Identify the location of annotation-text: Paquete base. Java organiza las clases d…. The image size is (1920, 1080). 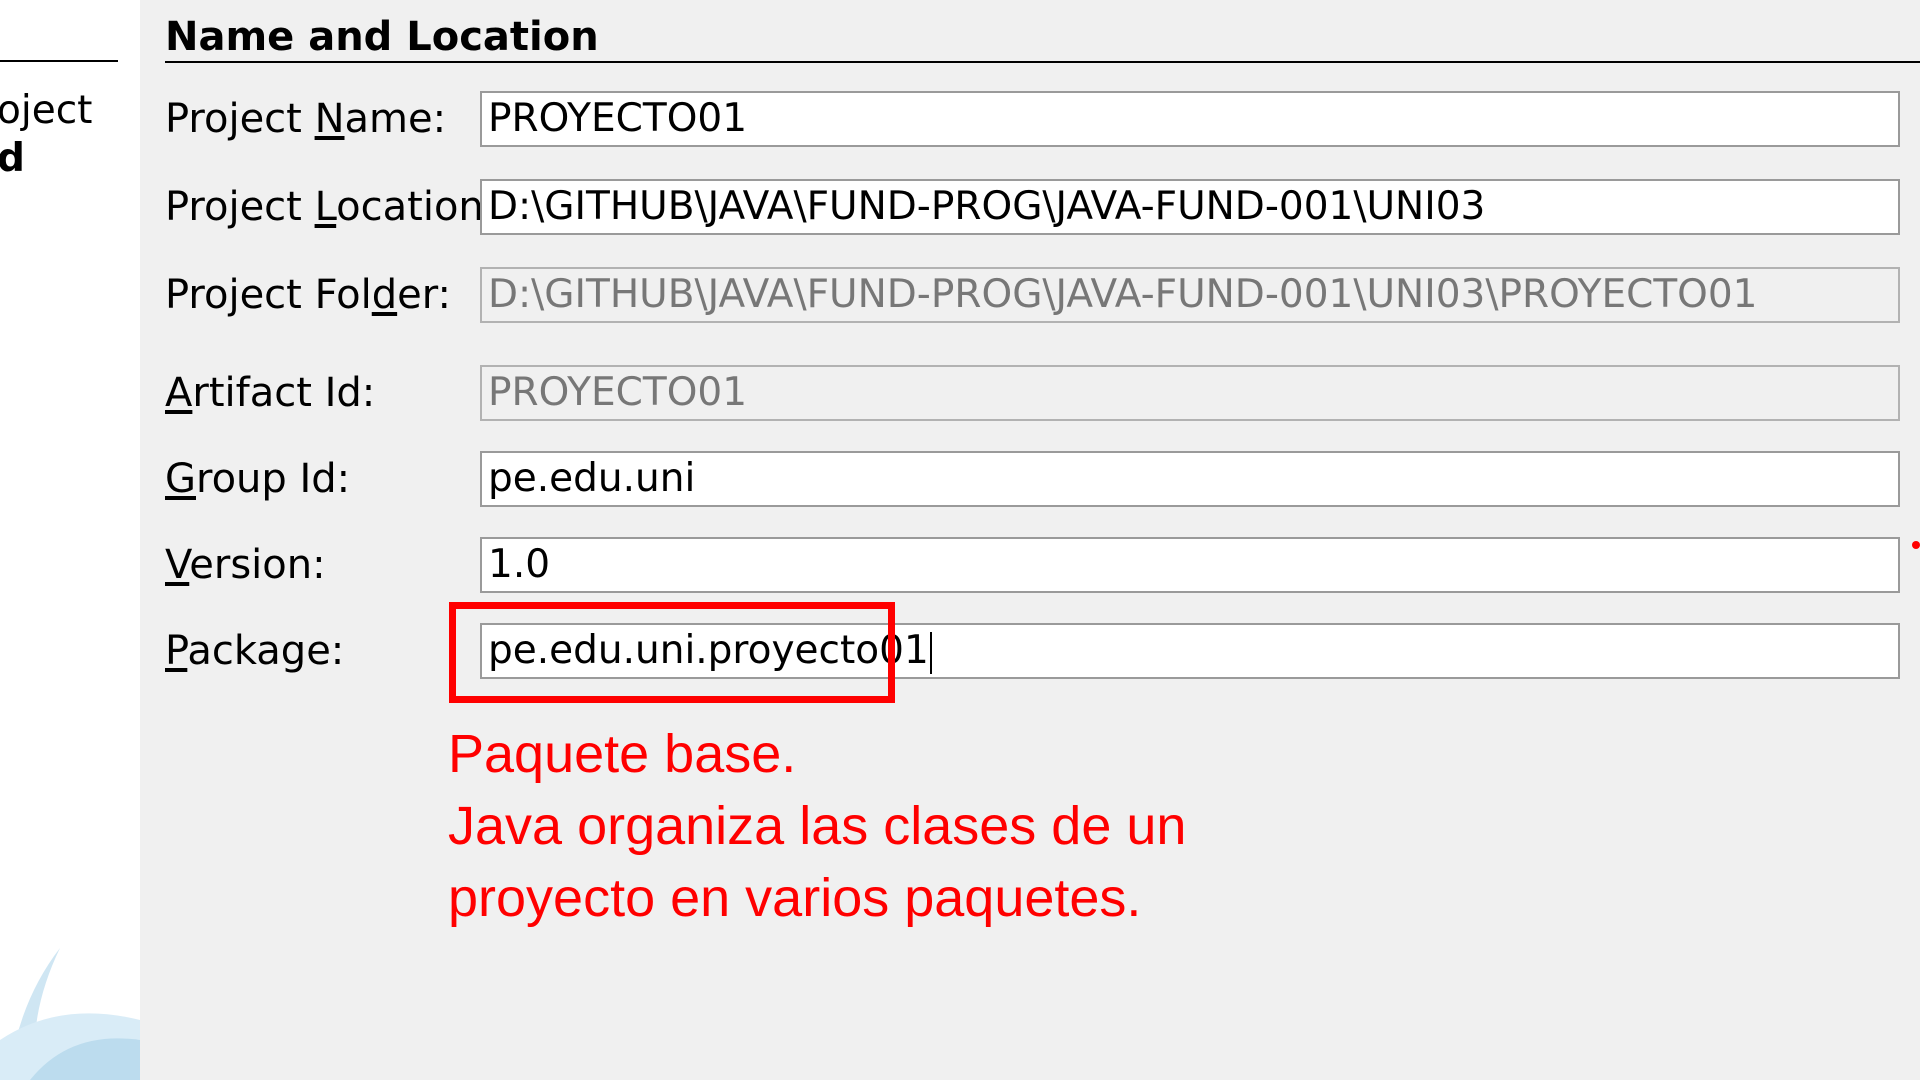
(898, 826).